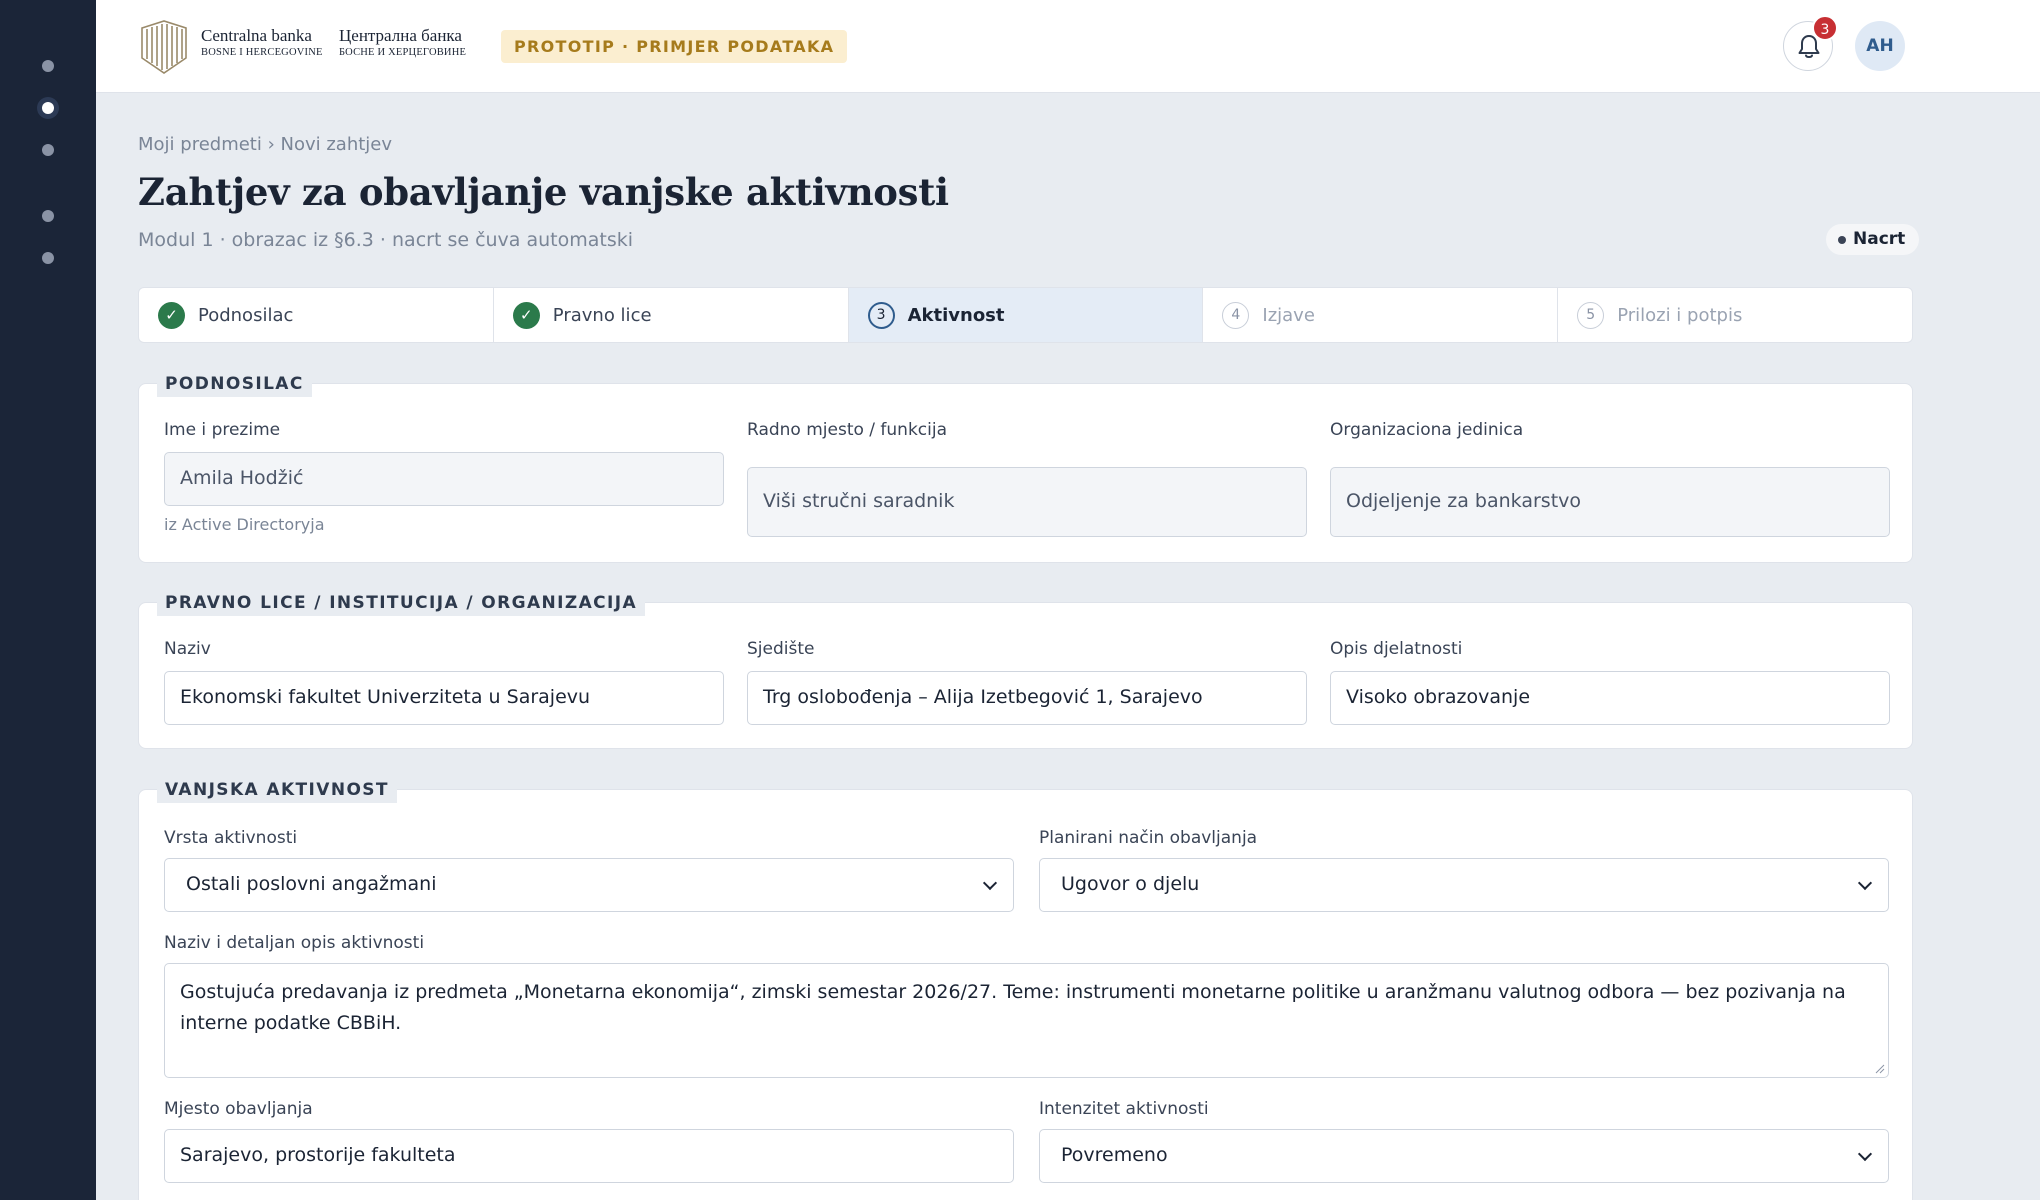 This screenshot has width=2040, height=1200. I want to click on brand-cyrillic-name: Централна банка, so click(400, 35).